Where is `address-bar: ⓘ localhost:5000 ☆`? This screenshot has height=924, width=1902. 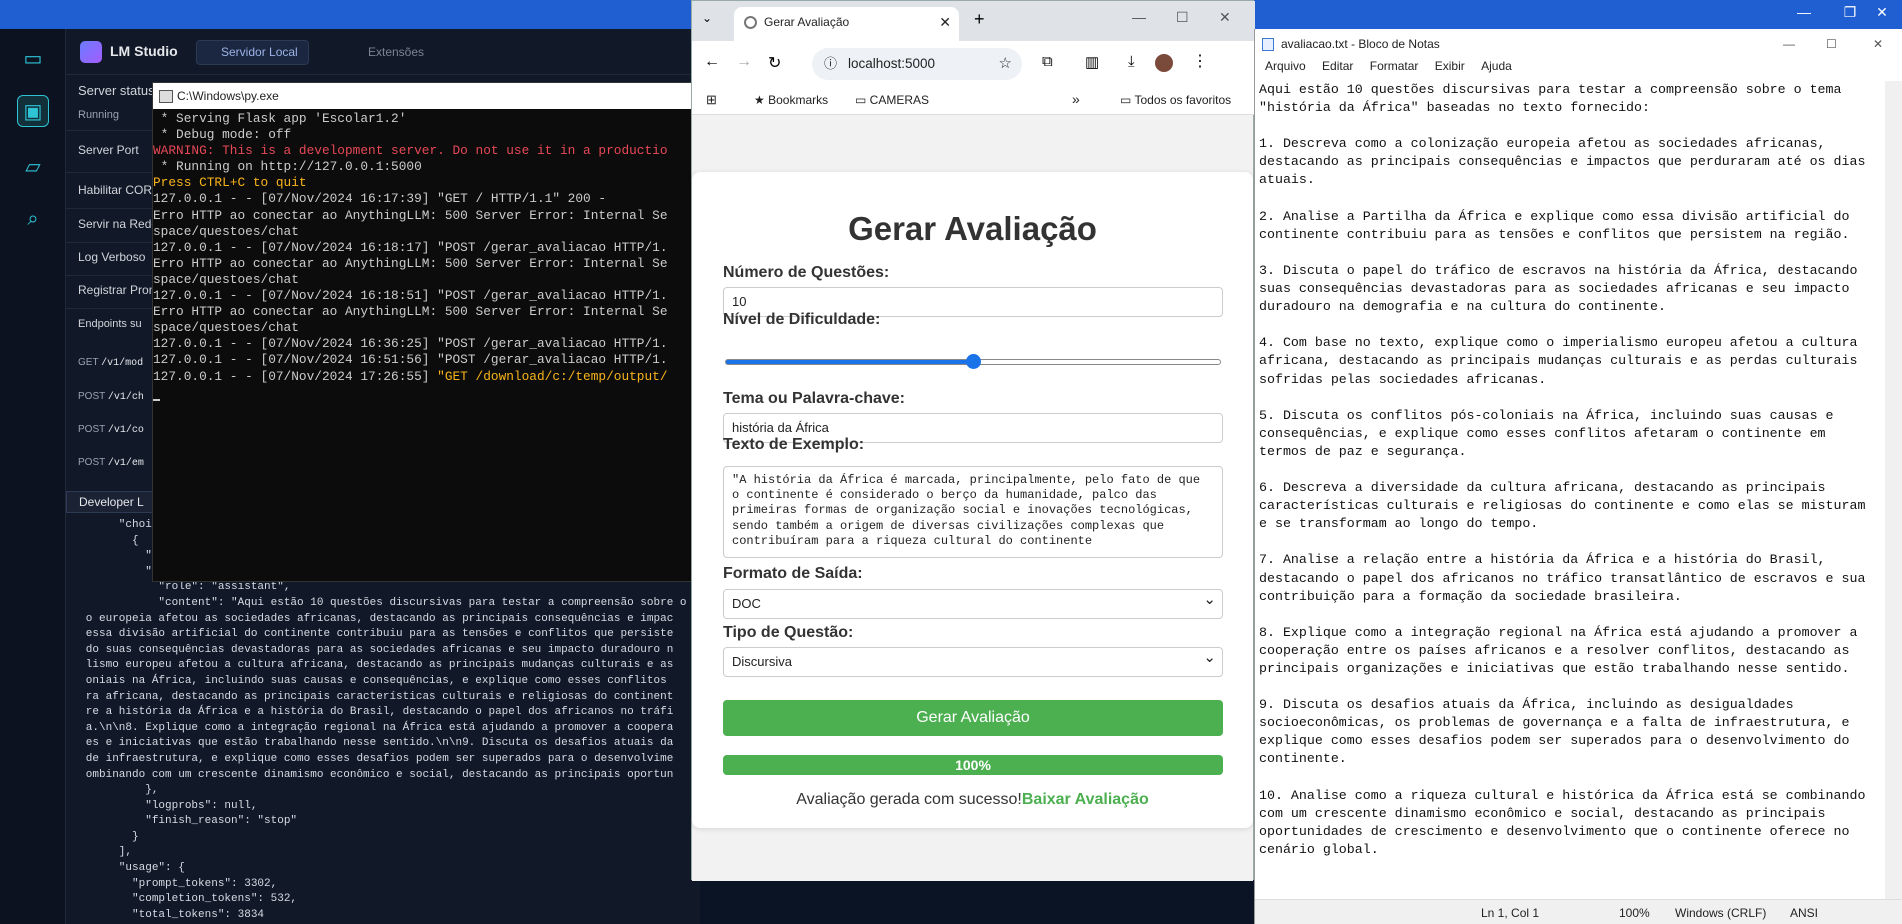
address-bar: ⓘ localhost:5000 ☆ is located at coordinates (917, 64).